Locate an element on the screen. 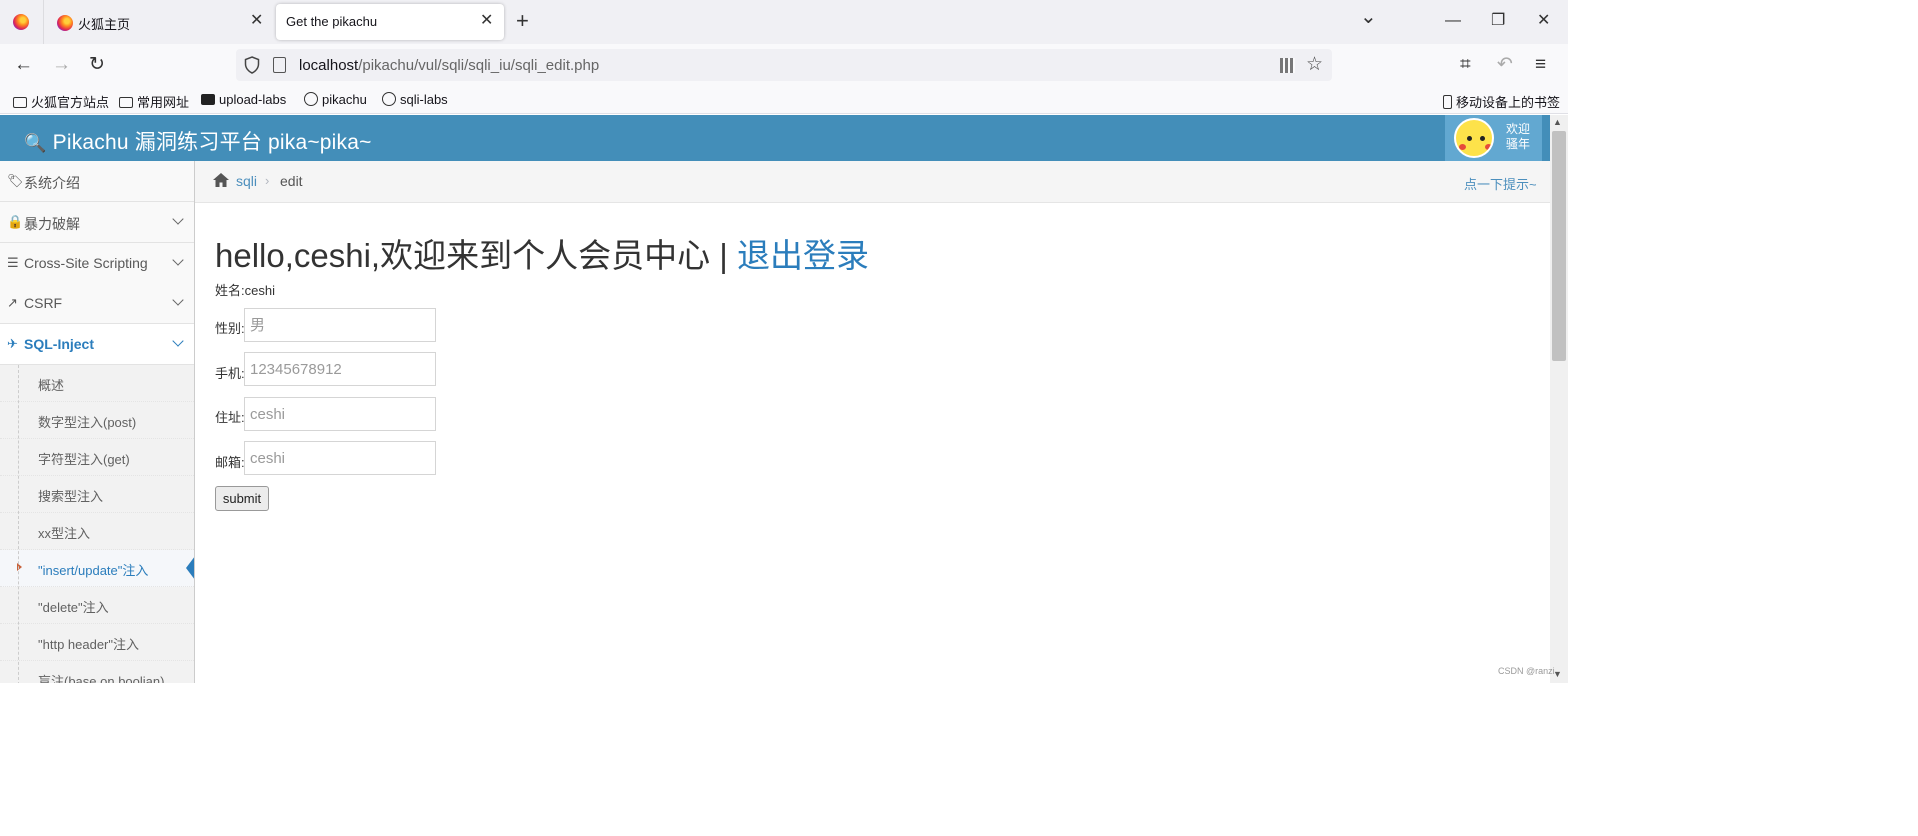 This screenshot has height=836, width=1918. plane-icon: ✈ is located at coordinates (12, 343).